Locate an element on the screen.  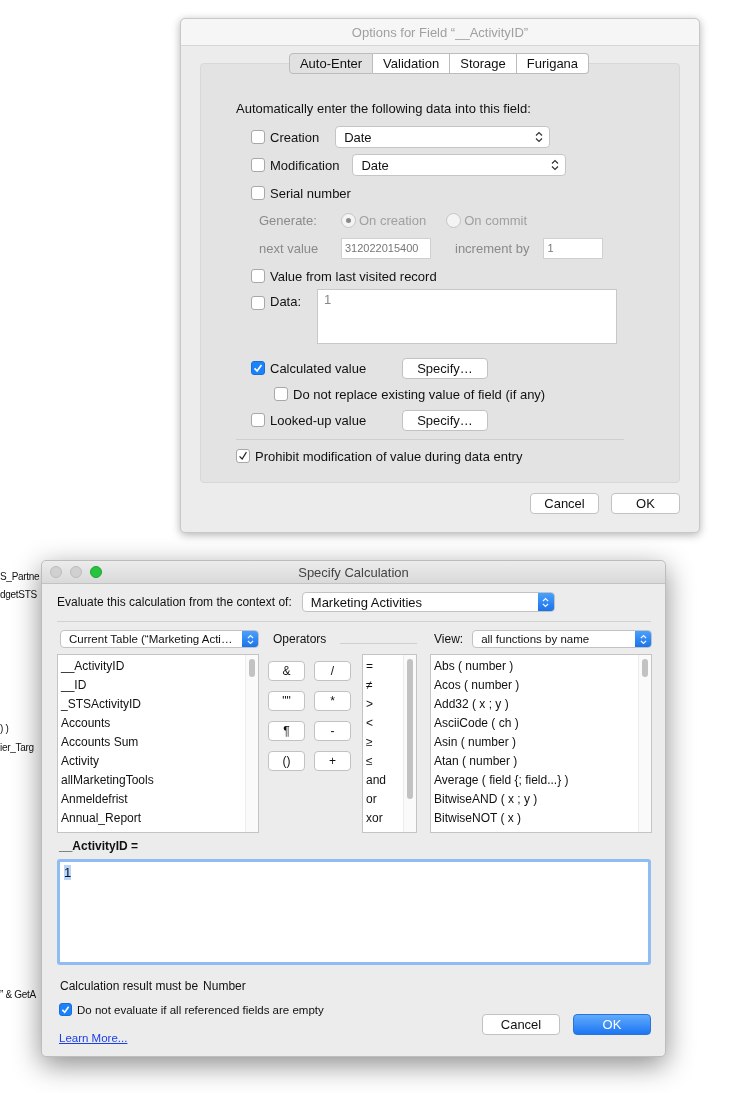
section-heading: Automatically enter the following data into this field: is located at coordinates (384, 109).